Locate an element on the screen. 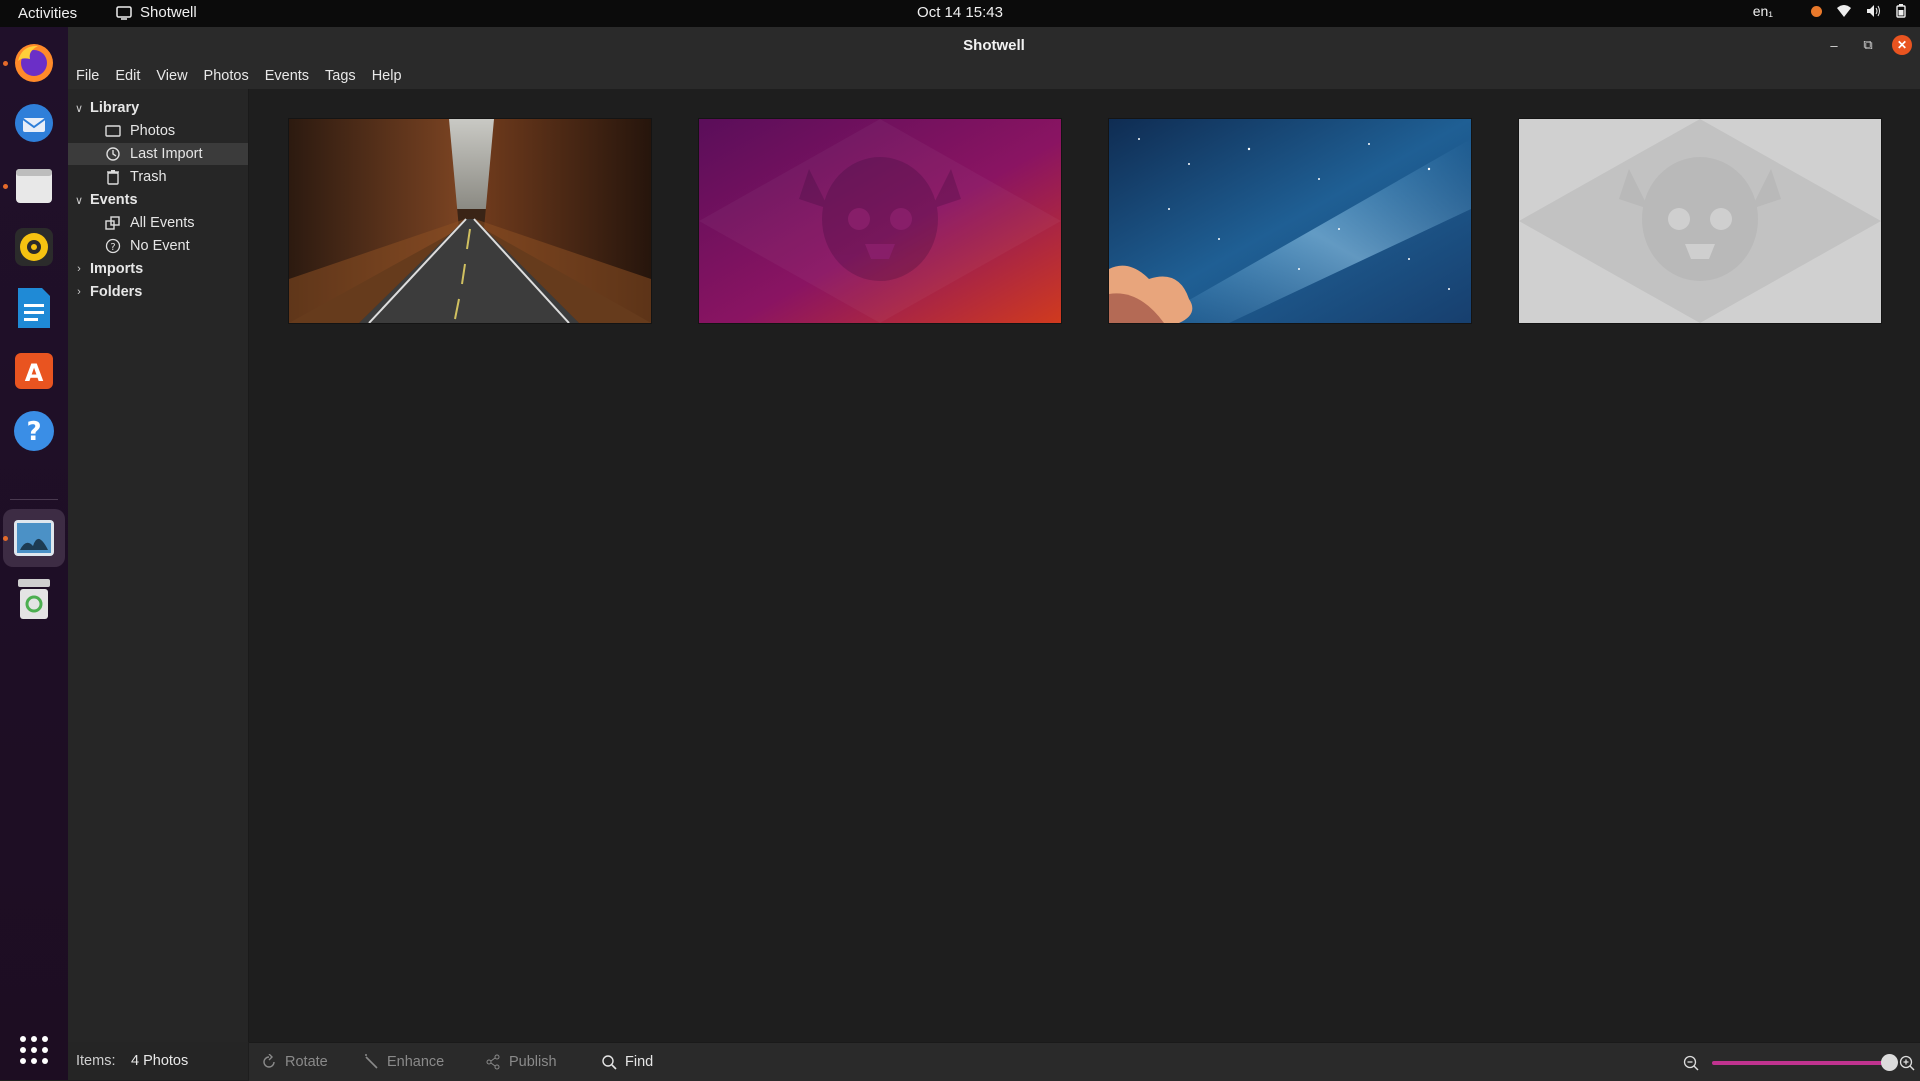  sidebar-item-all-events: All Events is located at coordinates (158, 223).